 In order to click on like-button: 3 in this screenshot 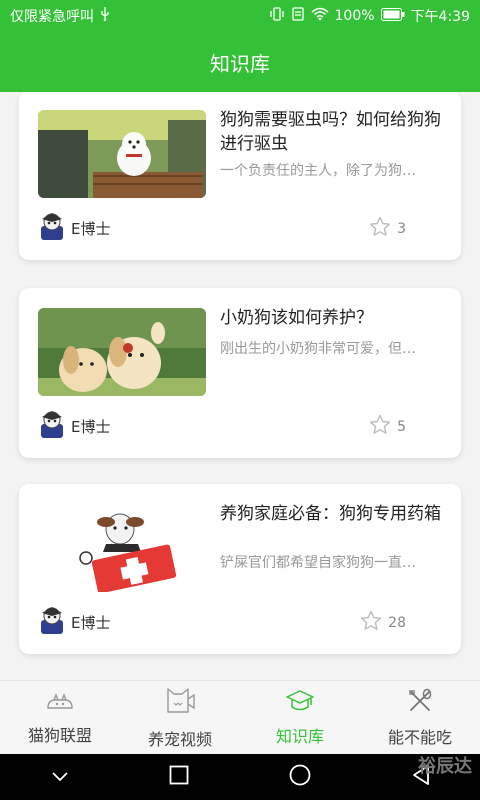, I will do `click(387, 228)`.